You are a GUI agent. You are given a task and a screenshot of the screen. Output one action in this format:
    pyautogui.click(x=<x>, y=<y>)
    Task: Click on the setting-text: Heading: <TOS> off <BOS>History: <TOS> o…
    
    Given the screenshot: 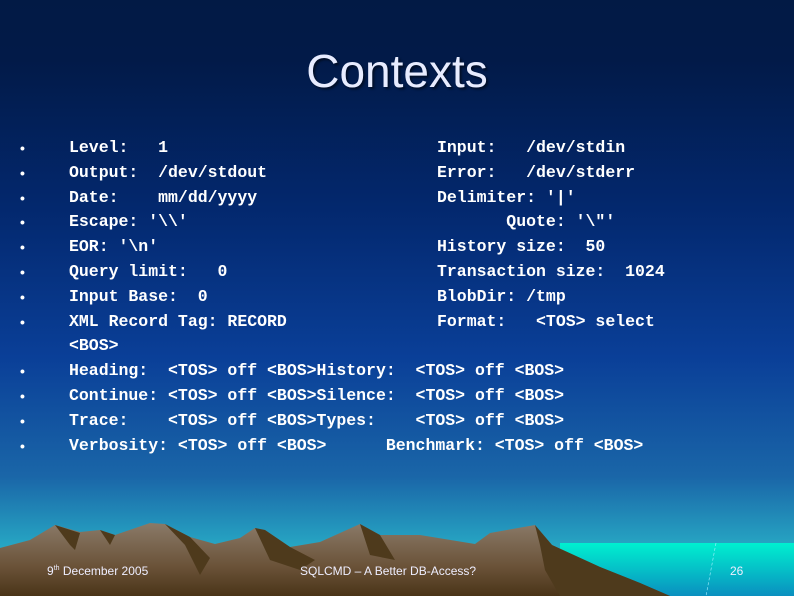 What is the action you would take?
    pyautogui.click(x=317, y=371)
    